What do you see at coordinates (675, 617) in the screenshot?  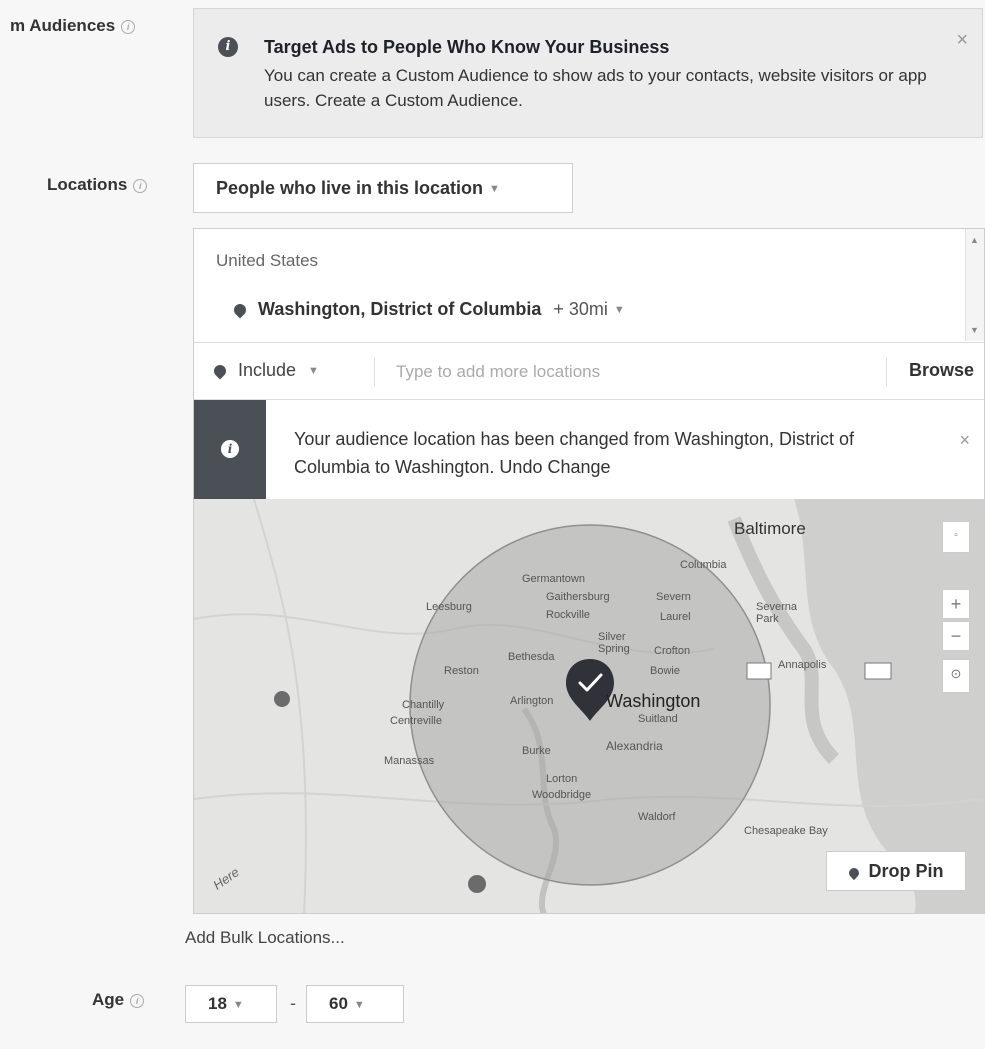 I see `map-label-laurel: Laurel` at bounding box center [675, 617].